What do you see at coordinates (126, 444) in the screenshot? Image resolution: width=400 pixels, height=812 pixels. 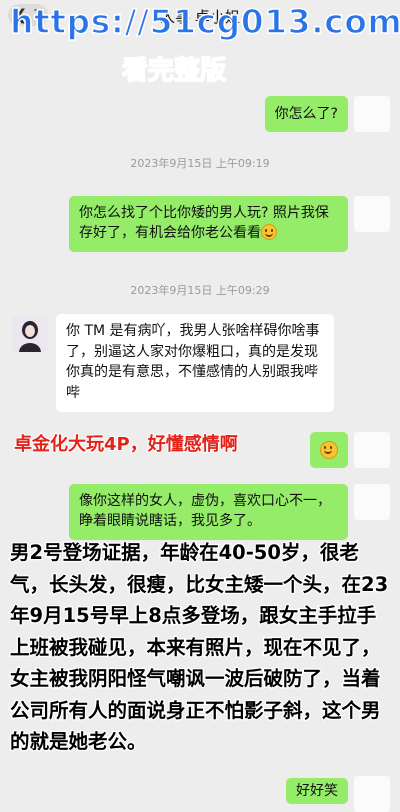 I see `red-caption-overlay: 卓金化大玩4P，好懂感情啊` at bounding box center [126, 444].